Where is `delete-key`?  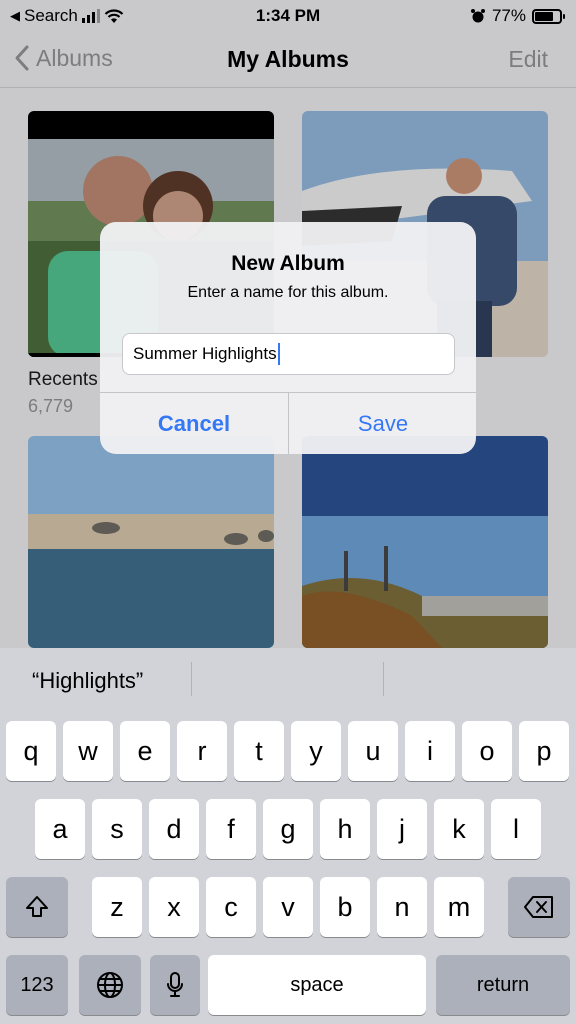
delete-key is located at coordinates (539, 907).